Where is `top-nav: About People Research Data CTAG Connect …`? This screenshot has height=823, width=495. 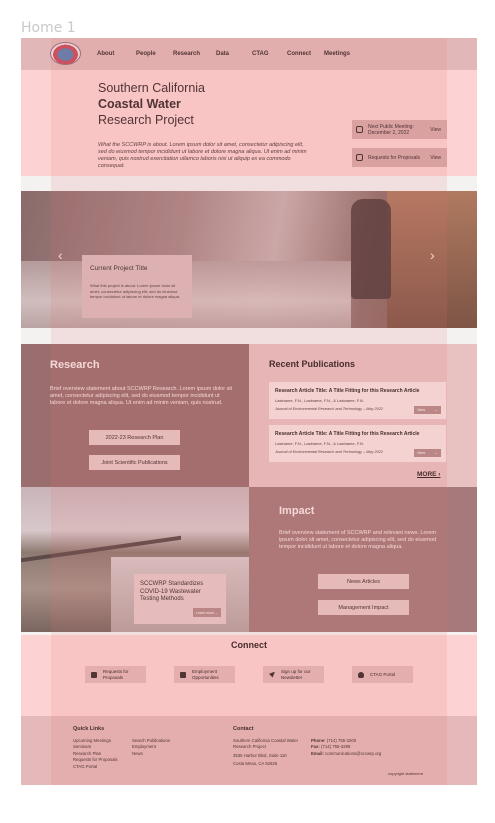
top-nav: About People Research Data CTAG Connect … is located at coordinates (249, 54).